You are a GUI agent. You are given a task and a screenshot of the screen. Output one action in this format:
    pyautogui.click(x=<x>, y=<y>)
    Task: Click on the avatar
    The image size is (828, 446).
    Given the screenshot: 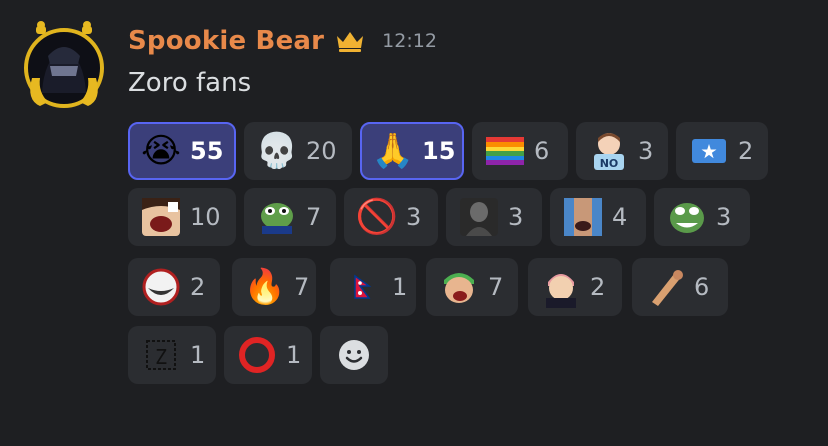 What is the action you would take?
    pyautogui.click(x=64, y=67)
    